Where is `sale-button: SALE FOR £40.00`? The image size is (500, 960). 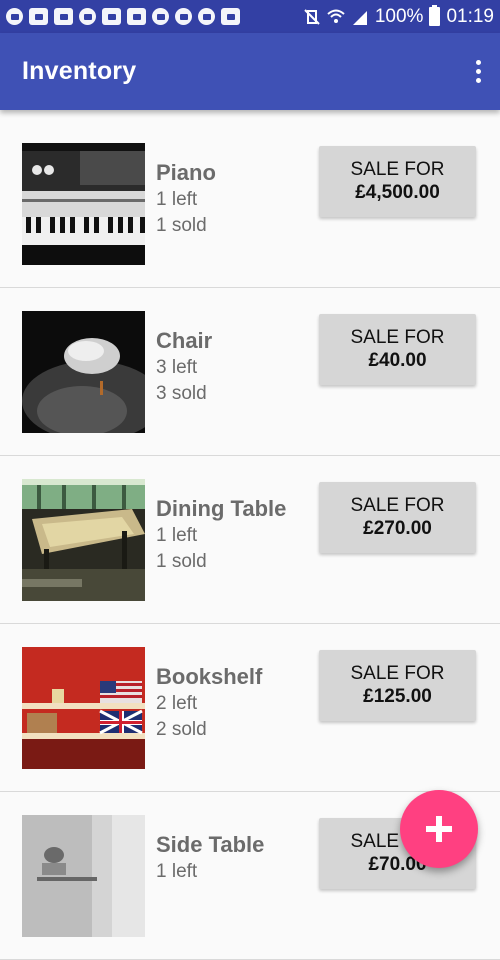
sale-button: SALE FOR £40.00 is located at coordinates (397, 349).